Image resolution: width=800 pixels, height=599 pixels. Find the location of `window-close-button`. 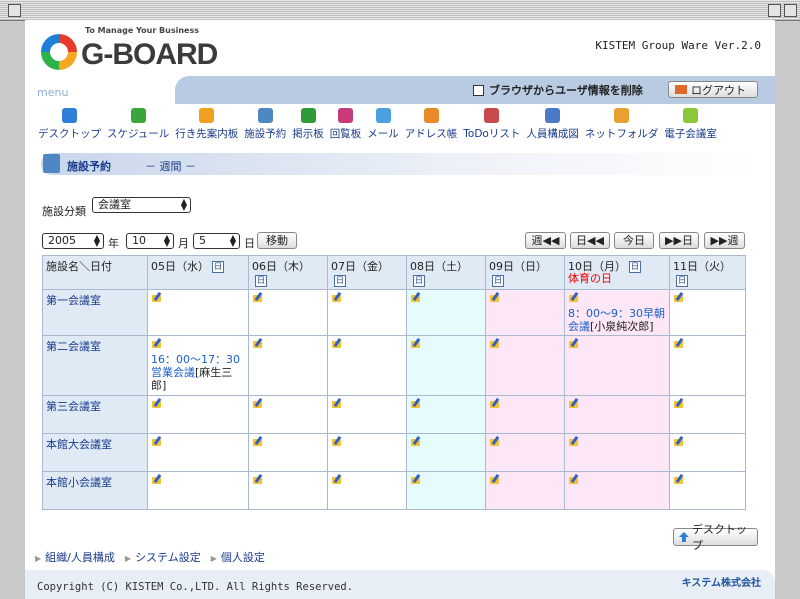

window-close-button is located at coordinates (14, 10).